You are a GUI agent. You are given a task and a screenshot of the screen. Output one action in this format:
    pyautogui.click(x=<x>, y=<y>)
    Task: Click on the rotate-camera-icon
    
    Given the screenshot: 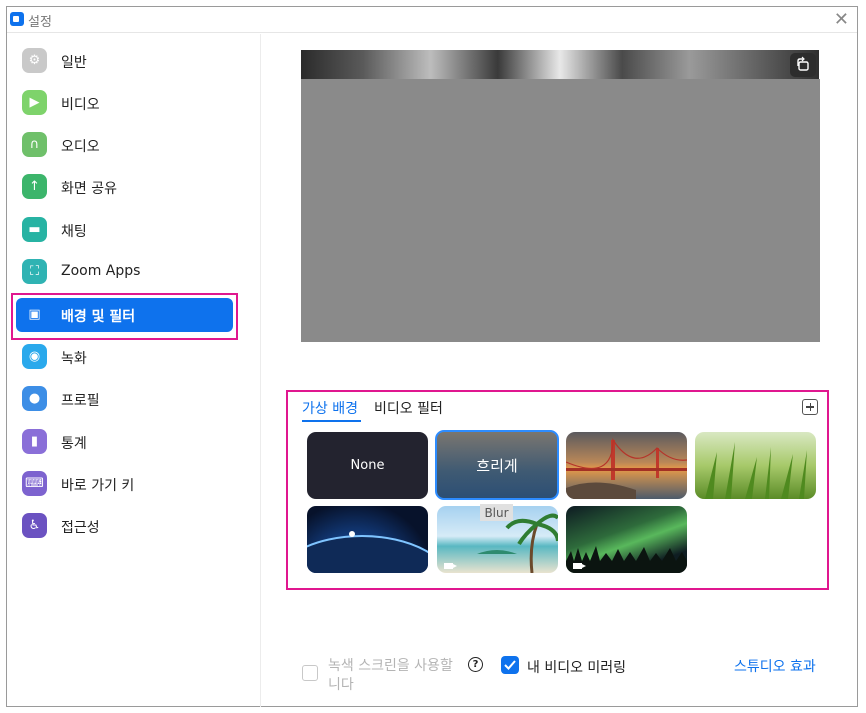 What is the action you would take?
    pyautogui.click(x=803, y=63)
    